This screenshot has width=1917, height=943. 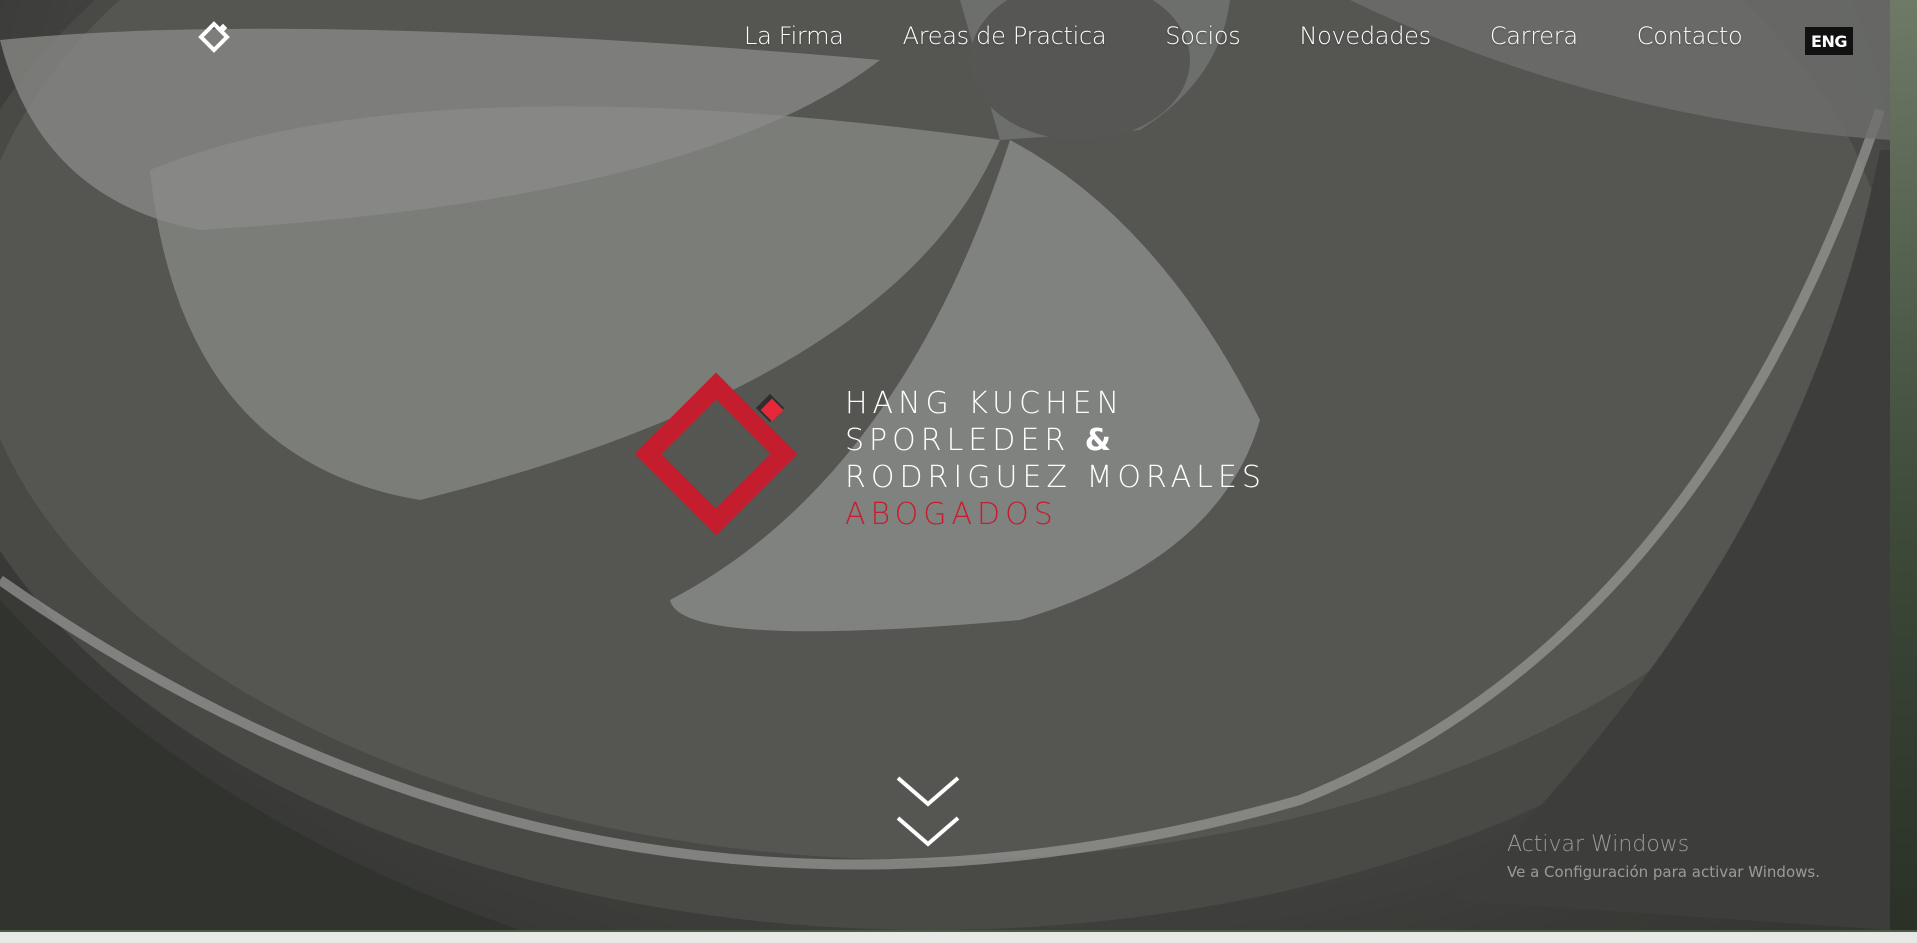 I want to click on nav-item-carrera: Carrera, so click(x=1534, y=36).